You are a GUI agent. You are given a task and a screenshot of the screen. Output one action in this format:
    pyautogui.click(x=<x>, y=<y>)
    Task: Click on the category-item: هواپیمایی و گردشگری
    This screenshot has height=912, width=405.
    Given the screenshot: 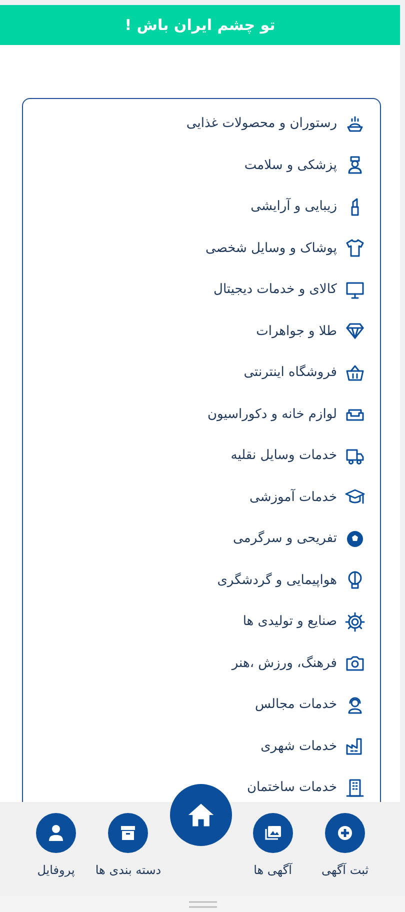 What is the action you would take?
    pyautogui.click(x=201, y=580)
    